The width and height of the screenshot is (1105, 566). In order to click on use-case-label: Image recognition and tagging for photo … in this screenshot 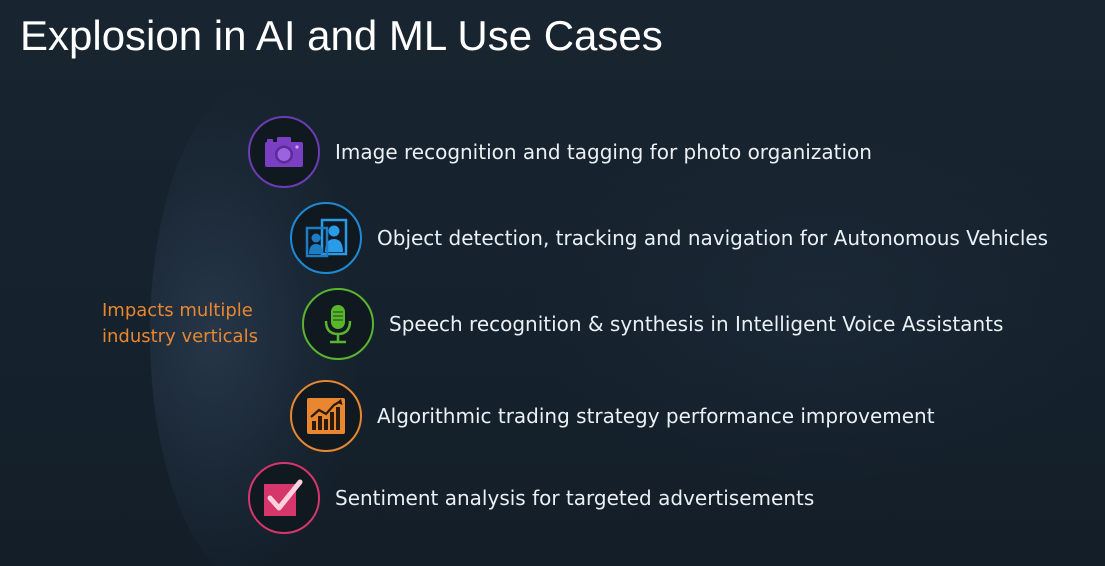, I will do `click(603, 152)`.